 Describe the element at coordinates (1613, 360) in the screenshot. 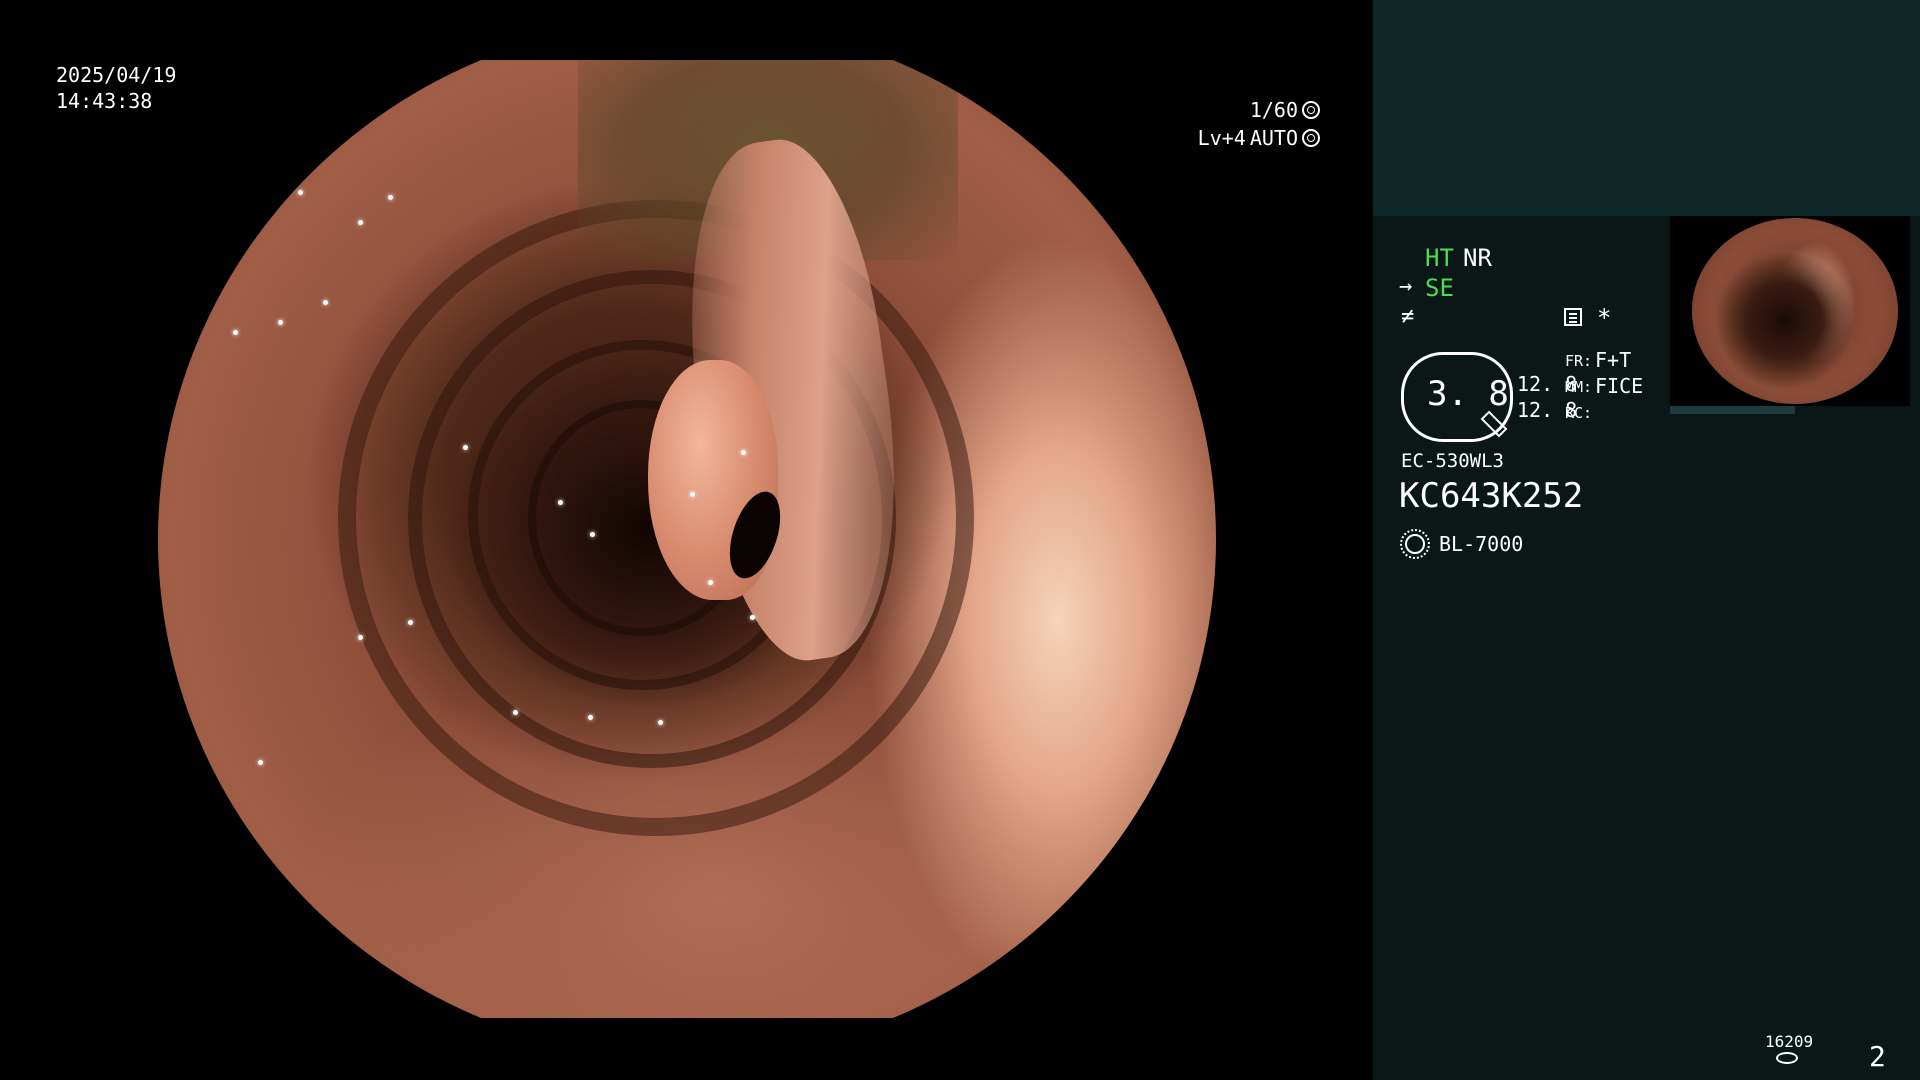

I see `fr-value: F+T` at that location.